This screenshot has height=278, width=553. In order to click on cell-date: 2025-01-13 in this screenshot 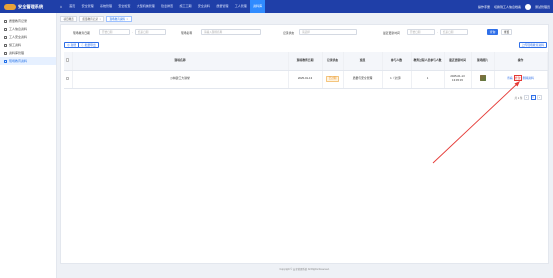, I will do `click(305, 79)`.